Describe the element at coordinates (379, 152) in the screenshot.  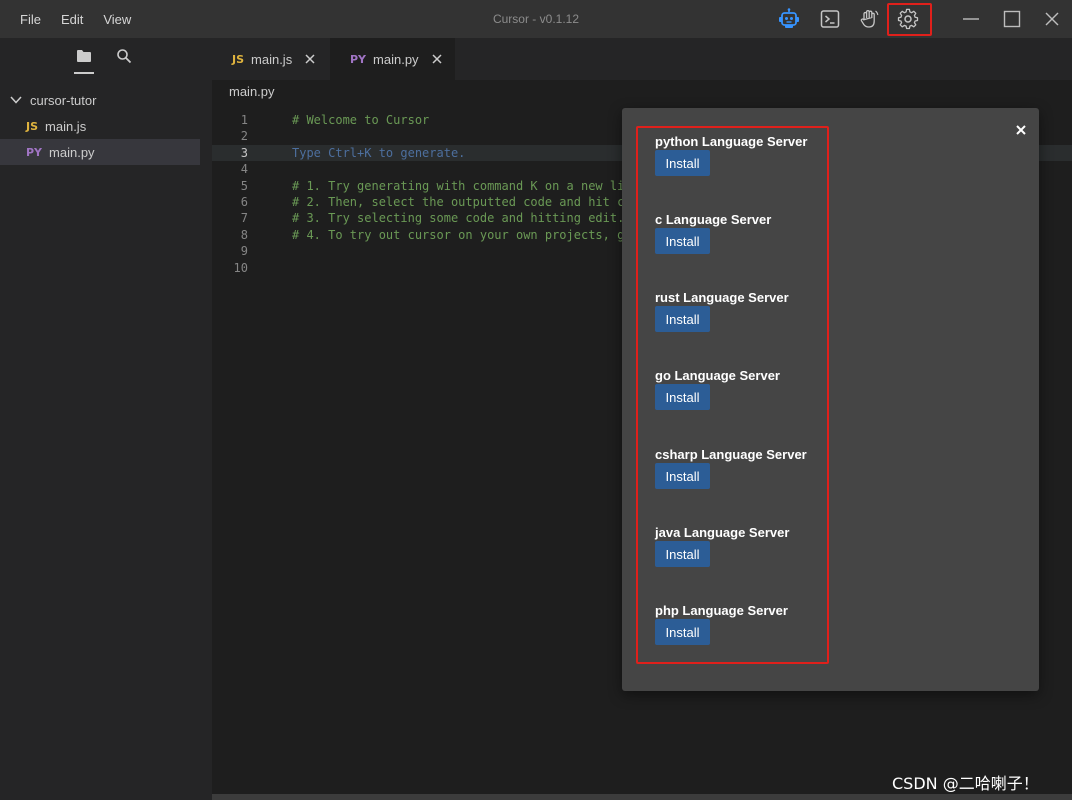
I see `code-hint-text: Type Ctrl+K to generate.` at that location.